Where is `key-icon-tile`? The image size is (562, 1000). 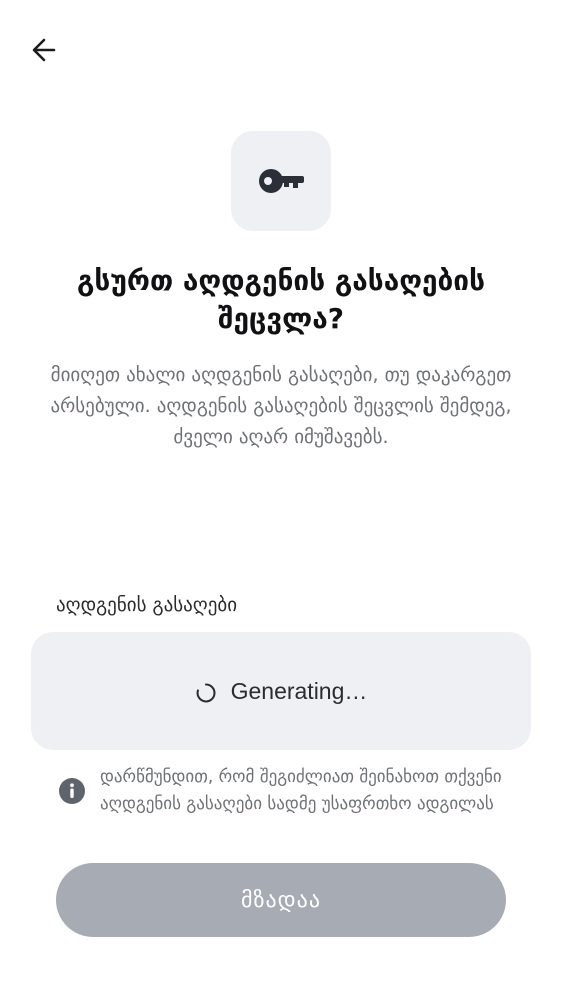 key-icon-tile is located at coordinates (281, 181).